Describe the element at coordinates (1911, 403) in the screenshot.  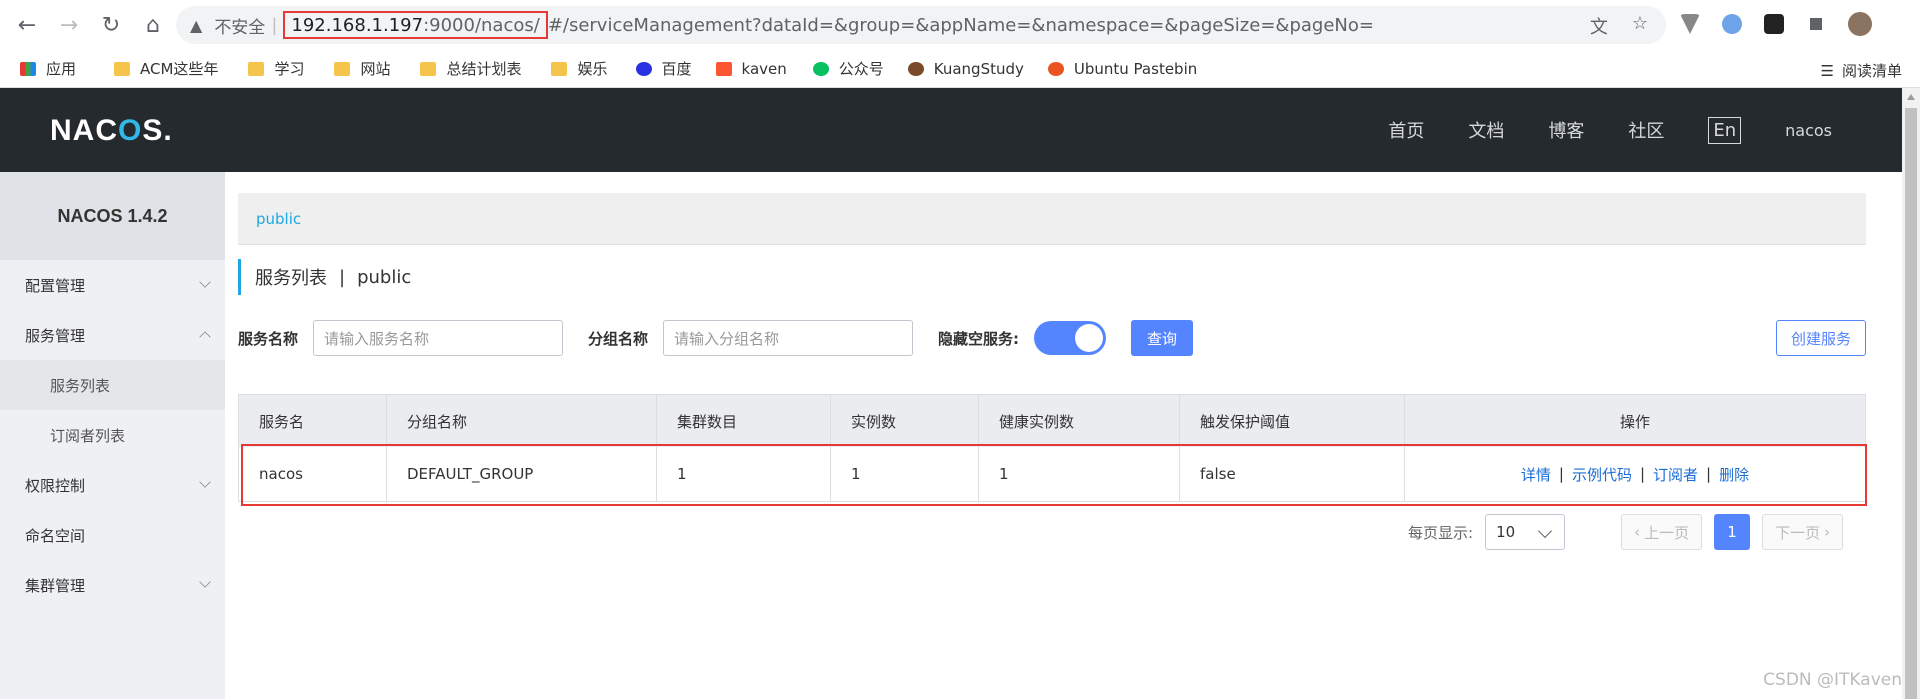
I see `scrollbar-thumb` at that location.